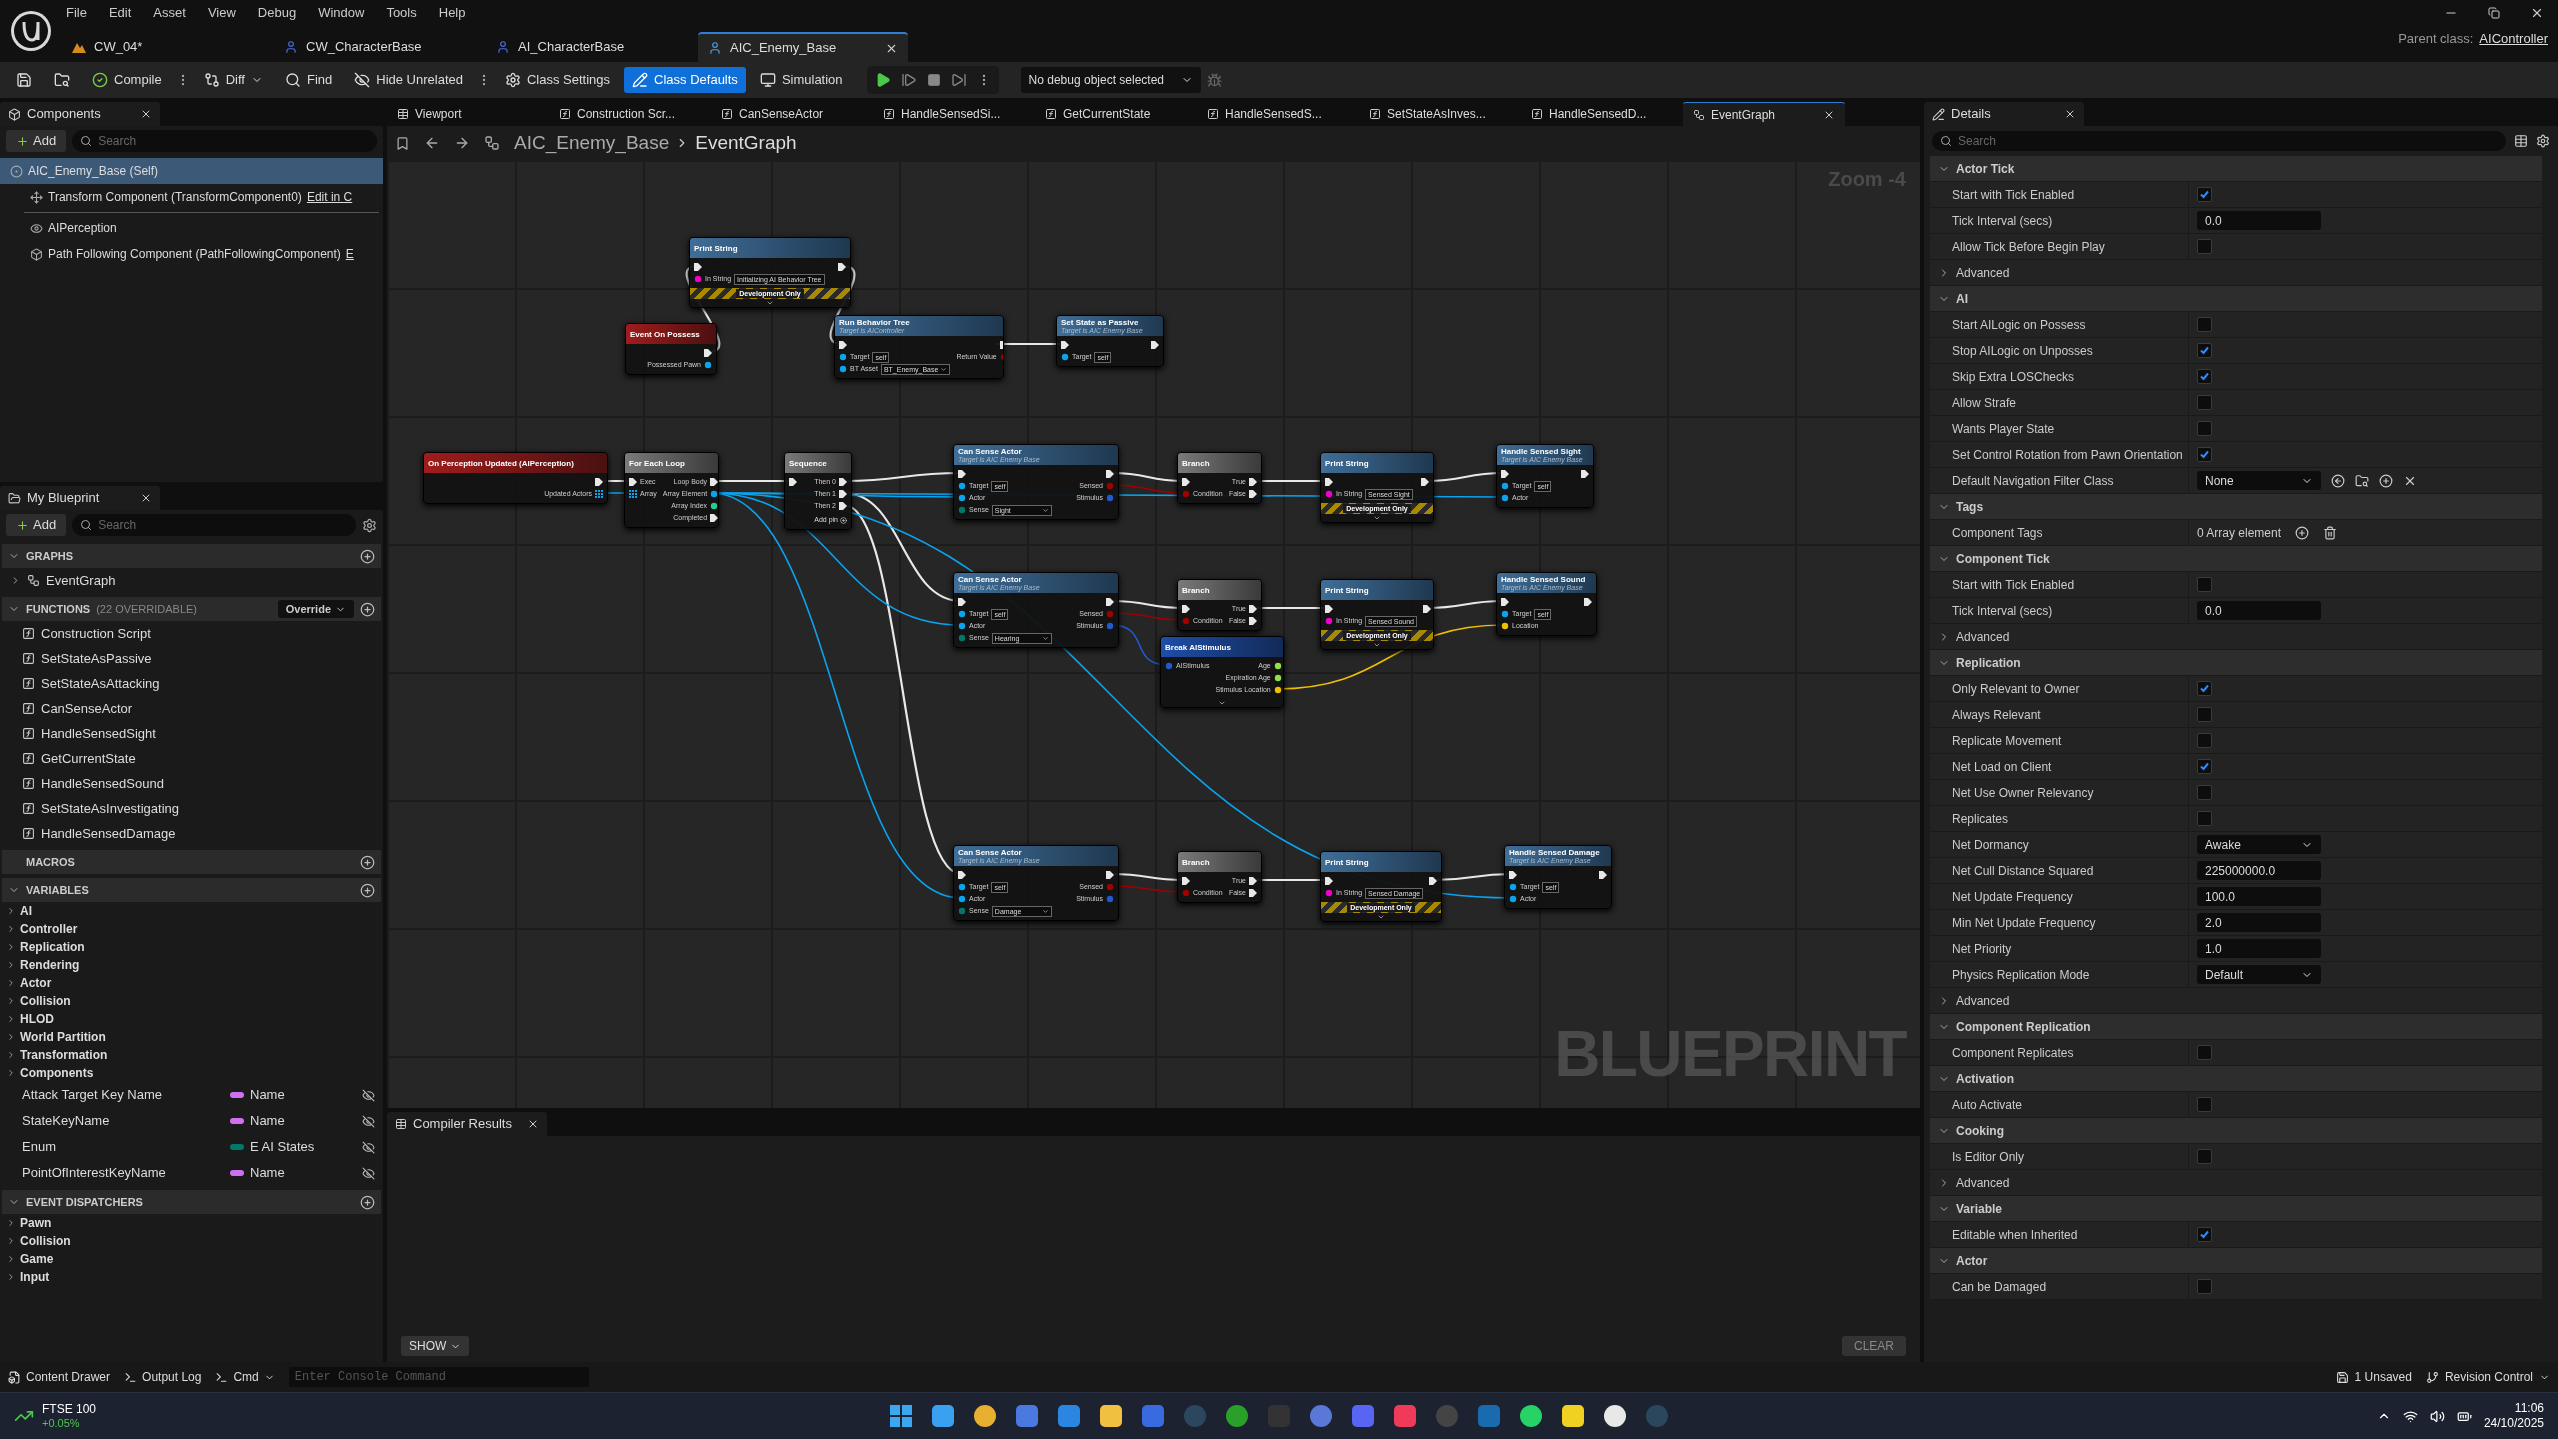 The image size is (2558, 1439). I want to click on variable-row: StateKeyName Name, so click(191, 1121).